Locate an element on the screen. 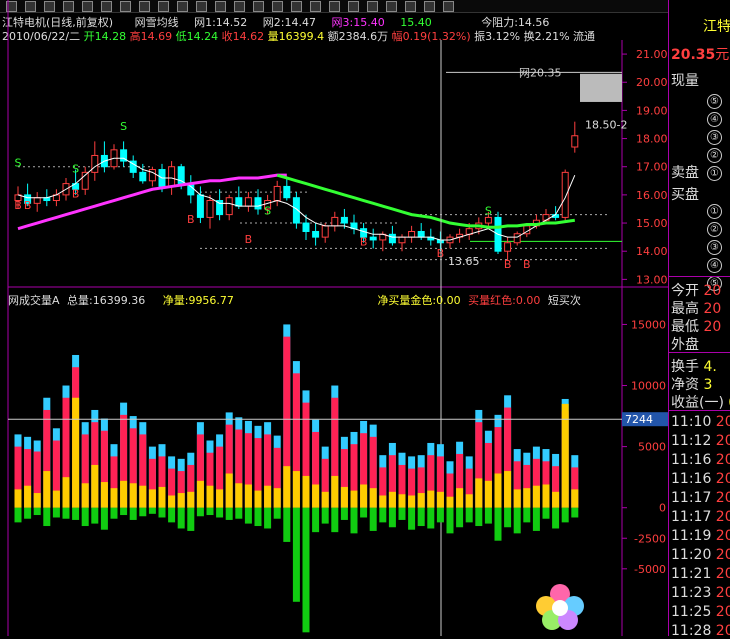  panel-high-v: 20 is located at coordinates (712, 309).